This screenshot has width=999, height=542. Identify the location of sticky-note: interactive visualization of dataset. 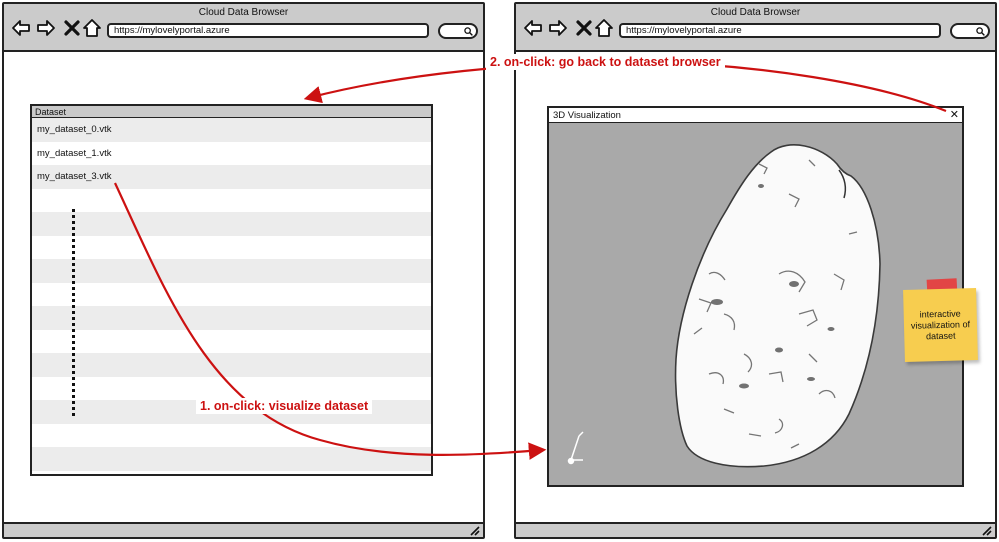
(940, 325).